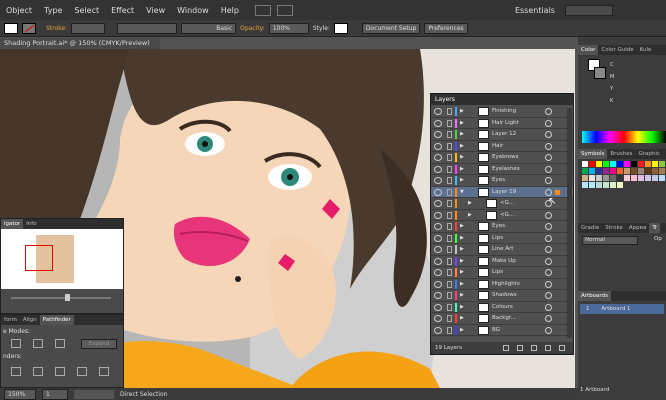 The image size is (666, 400). I want to click on divide-icon, so click(16, 371).